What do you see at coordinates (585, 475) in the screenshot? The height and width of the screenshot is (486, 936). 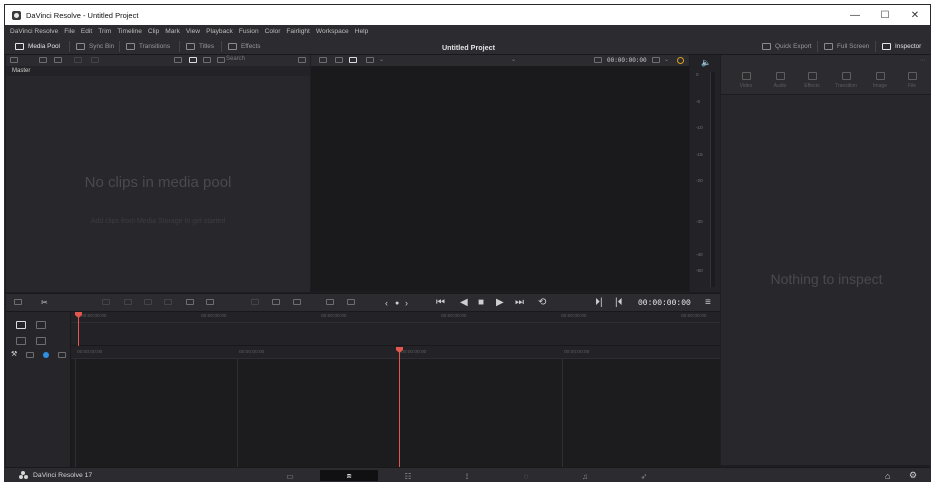 I see `page-fairlight-button: ♫` at bounding box center [585, 475].